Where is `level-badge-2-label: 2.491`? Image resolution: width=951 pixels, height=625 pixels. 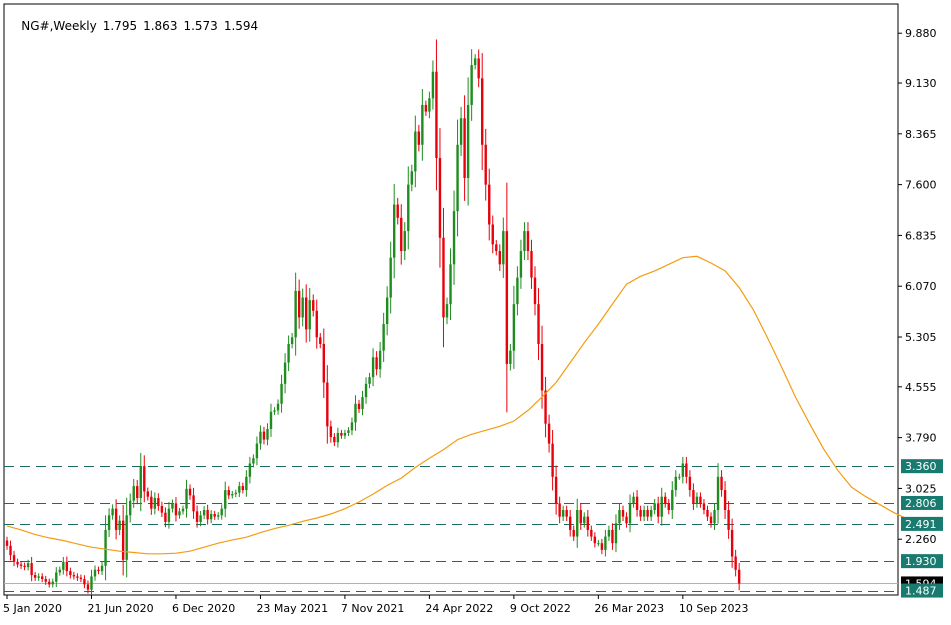
level-badge-2-label: 2.491 is located at coordinates (921, 524).